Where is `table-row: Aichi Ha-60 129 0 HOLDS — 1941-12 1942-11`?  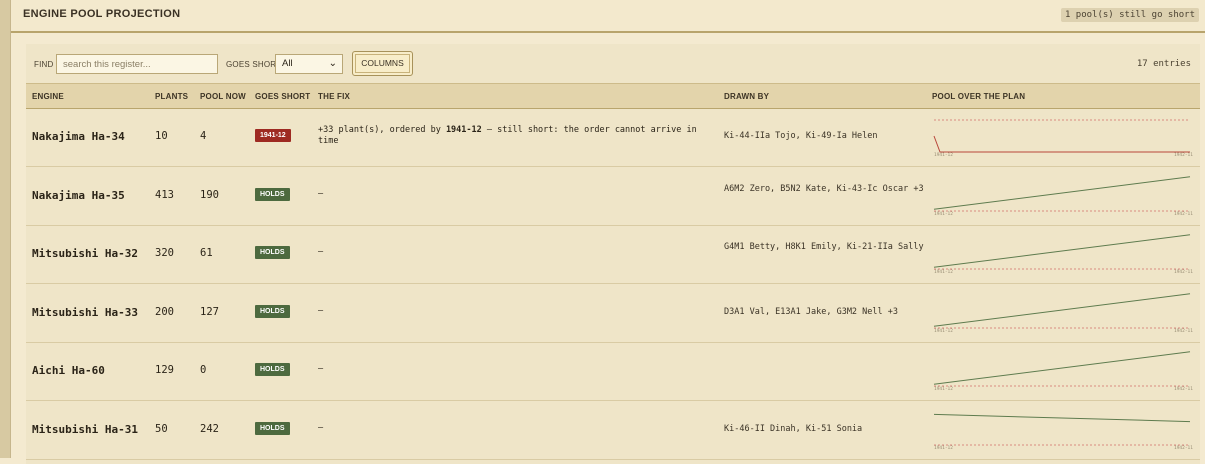
table-row: Aichi Ha-60 129 0 HOLDS — 1941-12 1942-11 is located at coordinates (613, 371).